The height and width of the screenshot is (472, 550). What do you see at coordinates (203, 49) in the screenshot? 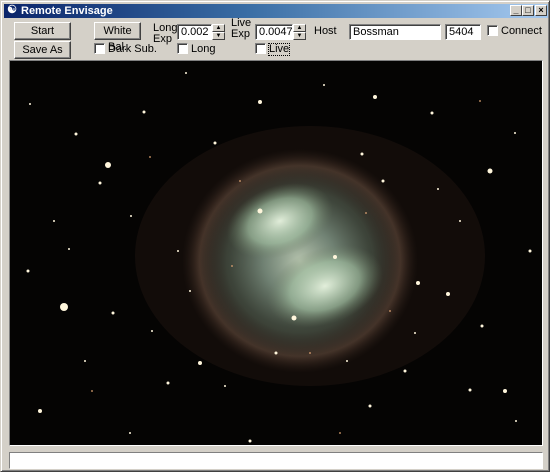
I see `long-label: Long` at bounding box center [203, 49].